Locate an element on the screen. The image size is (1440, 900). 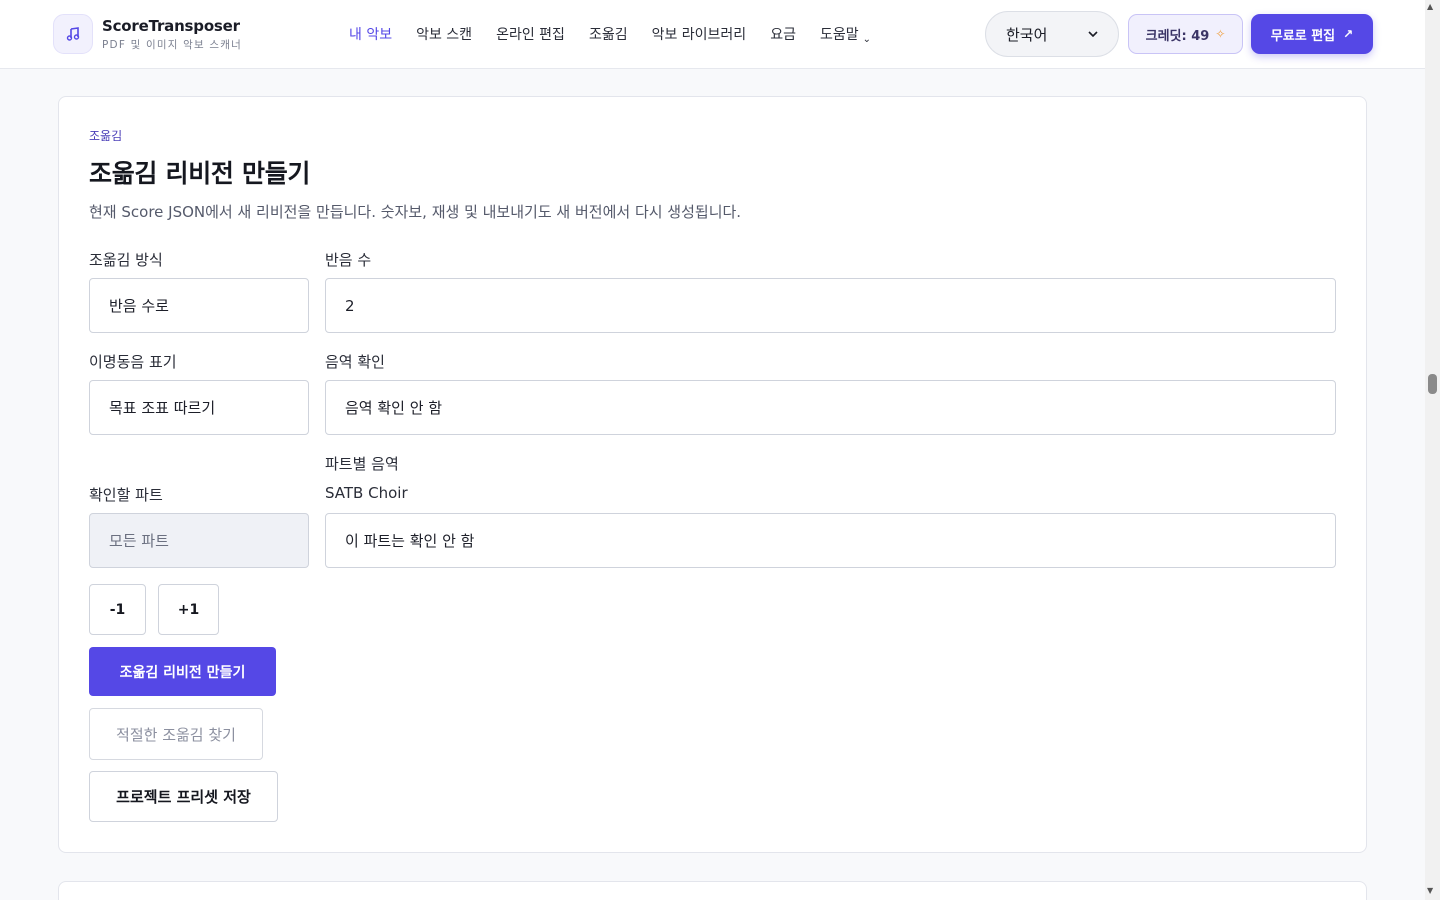
main-nav: 내 악보 악보 스캔 온라인 편집 조옮김 악보 라이브러리 요금 도움말 ⌄ is located at coordinates (622, 34).